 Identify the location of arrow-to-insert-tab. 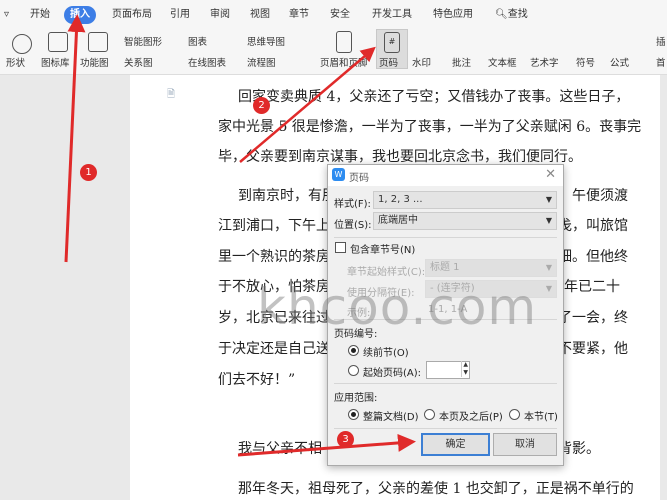
(75, 138).